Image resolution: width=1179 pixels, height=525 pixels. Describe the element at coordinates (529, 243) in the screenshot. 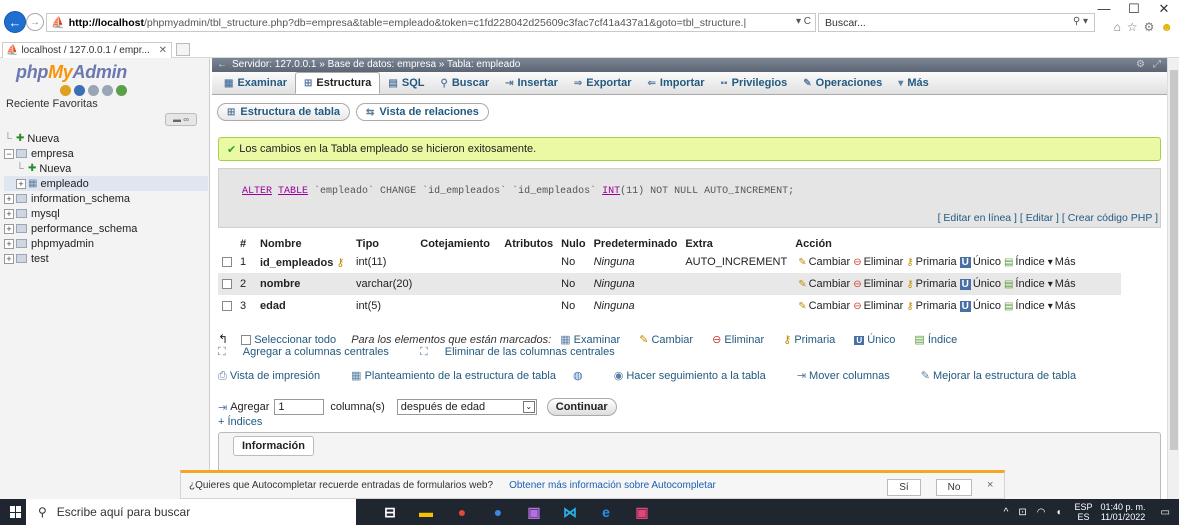

I see `column-header-4: Atributos` at that location.